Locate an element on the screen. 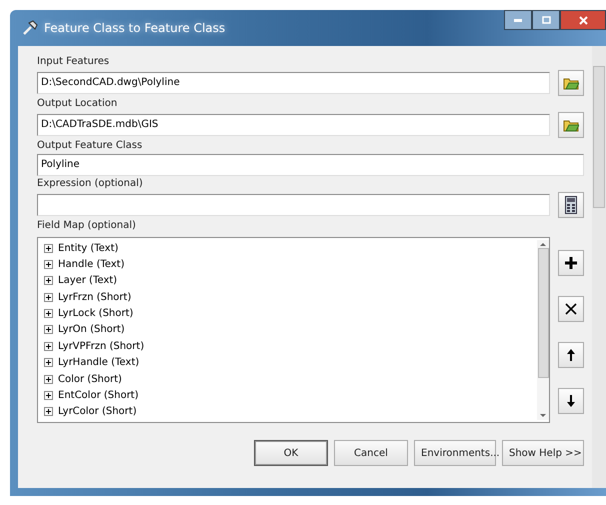  add-icon is located at coordinates (571, 263).